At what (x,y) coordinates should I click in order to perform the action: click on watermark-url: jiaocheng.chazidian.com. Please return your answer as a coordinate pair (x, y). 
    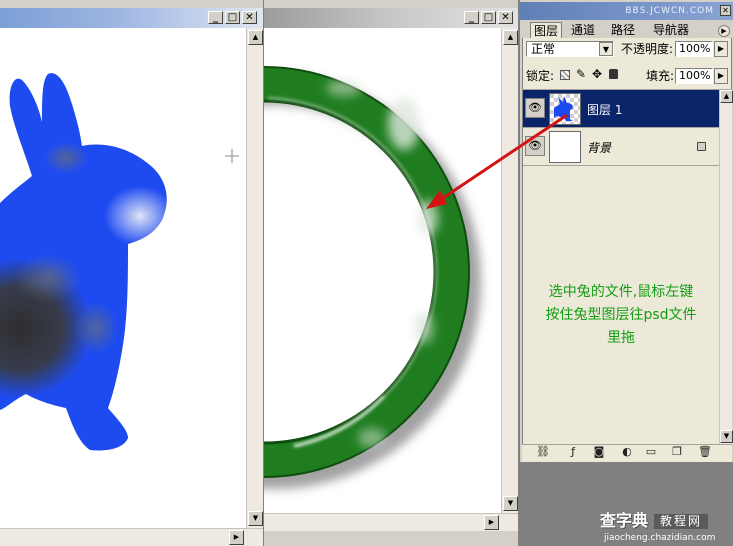
    Looking at the image, I should click on (660, 538).